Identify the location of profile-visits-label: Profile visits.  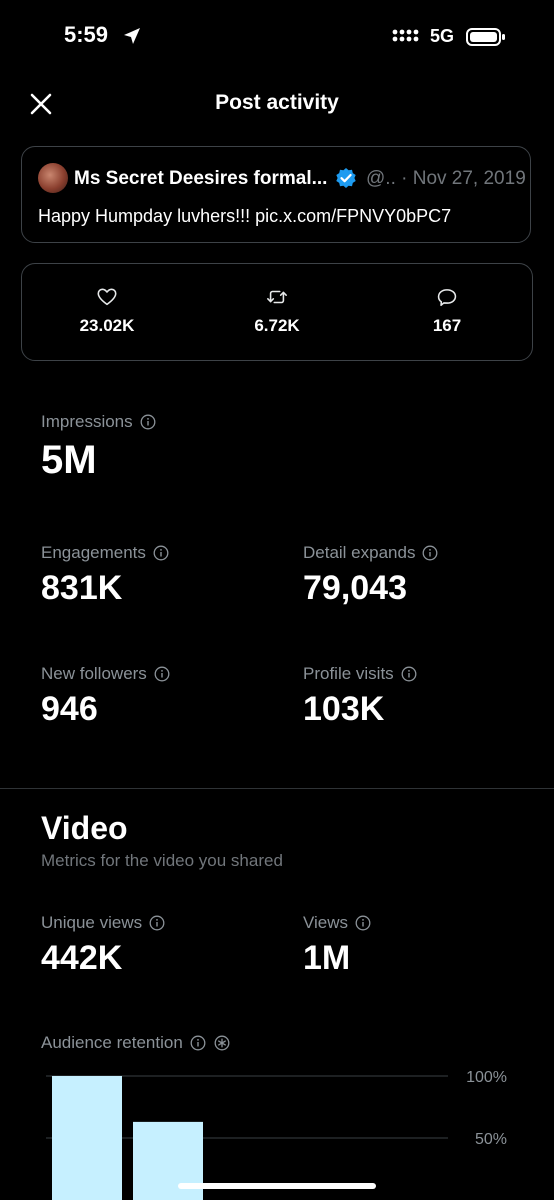
(348, 673).